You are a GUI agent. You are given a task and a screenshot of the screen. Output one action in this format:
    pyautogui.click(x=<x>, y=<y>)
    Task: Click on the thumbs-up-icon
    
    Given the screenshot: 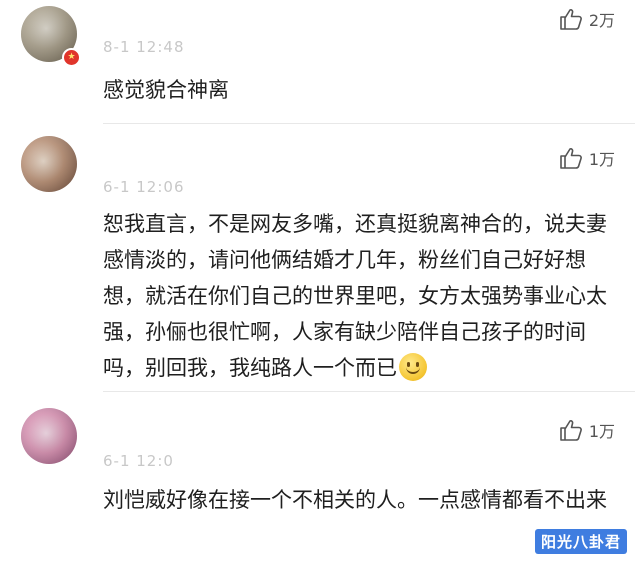 What is the action you would take?
    pyautogui.click(x=571, y=430)
    